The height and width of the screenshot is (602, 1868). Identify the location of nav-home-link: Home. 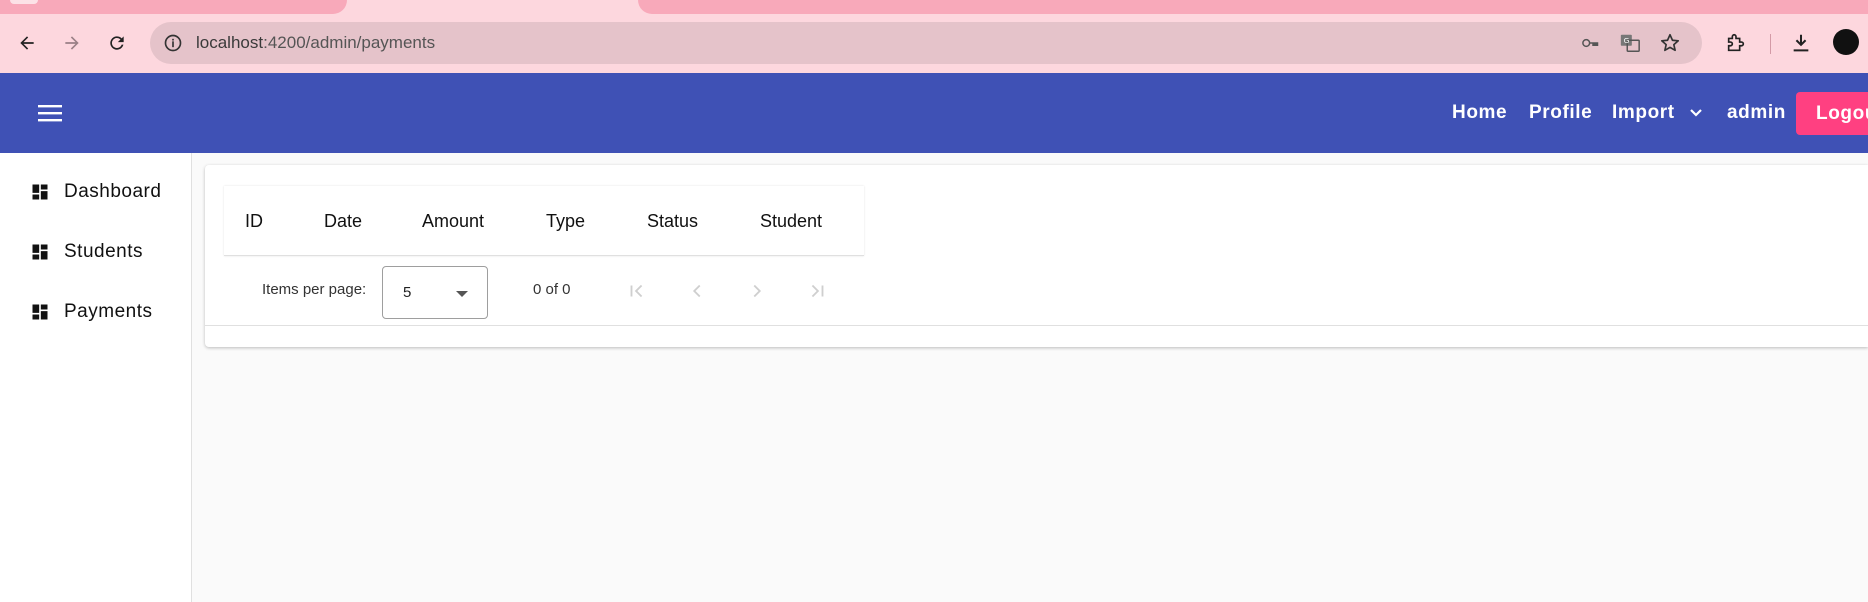
(1479, 113).